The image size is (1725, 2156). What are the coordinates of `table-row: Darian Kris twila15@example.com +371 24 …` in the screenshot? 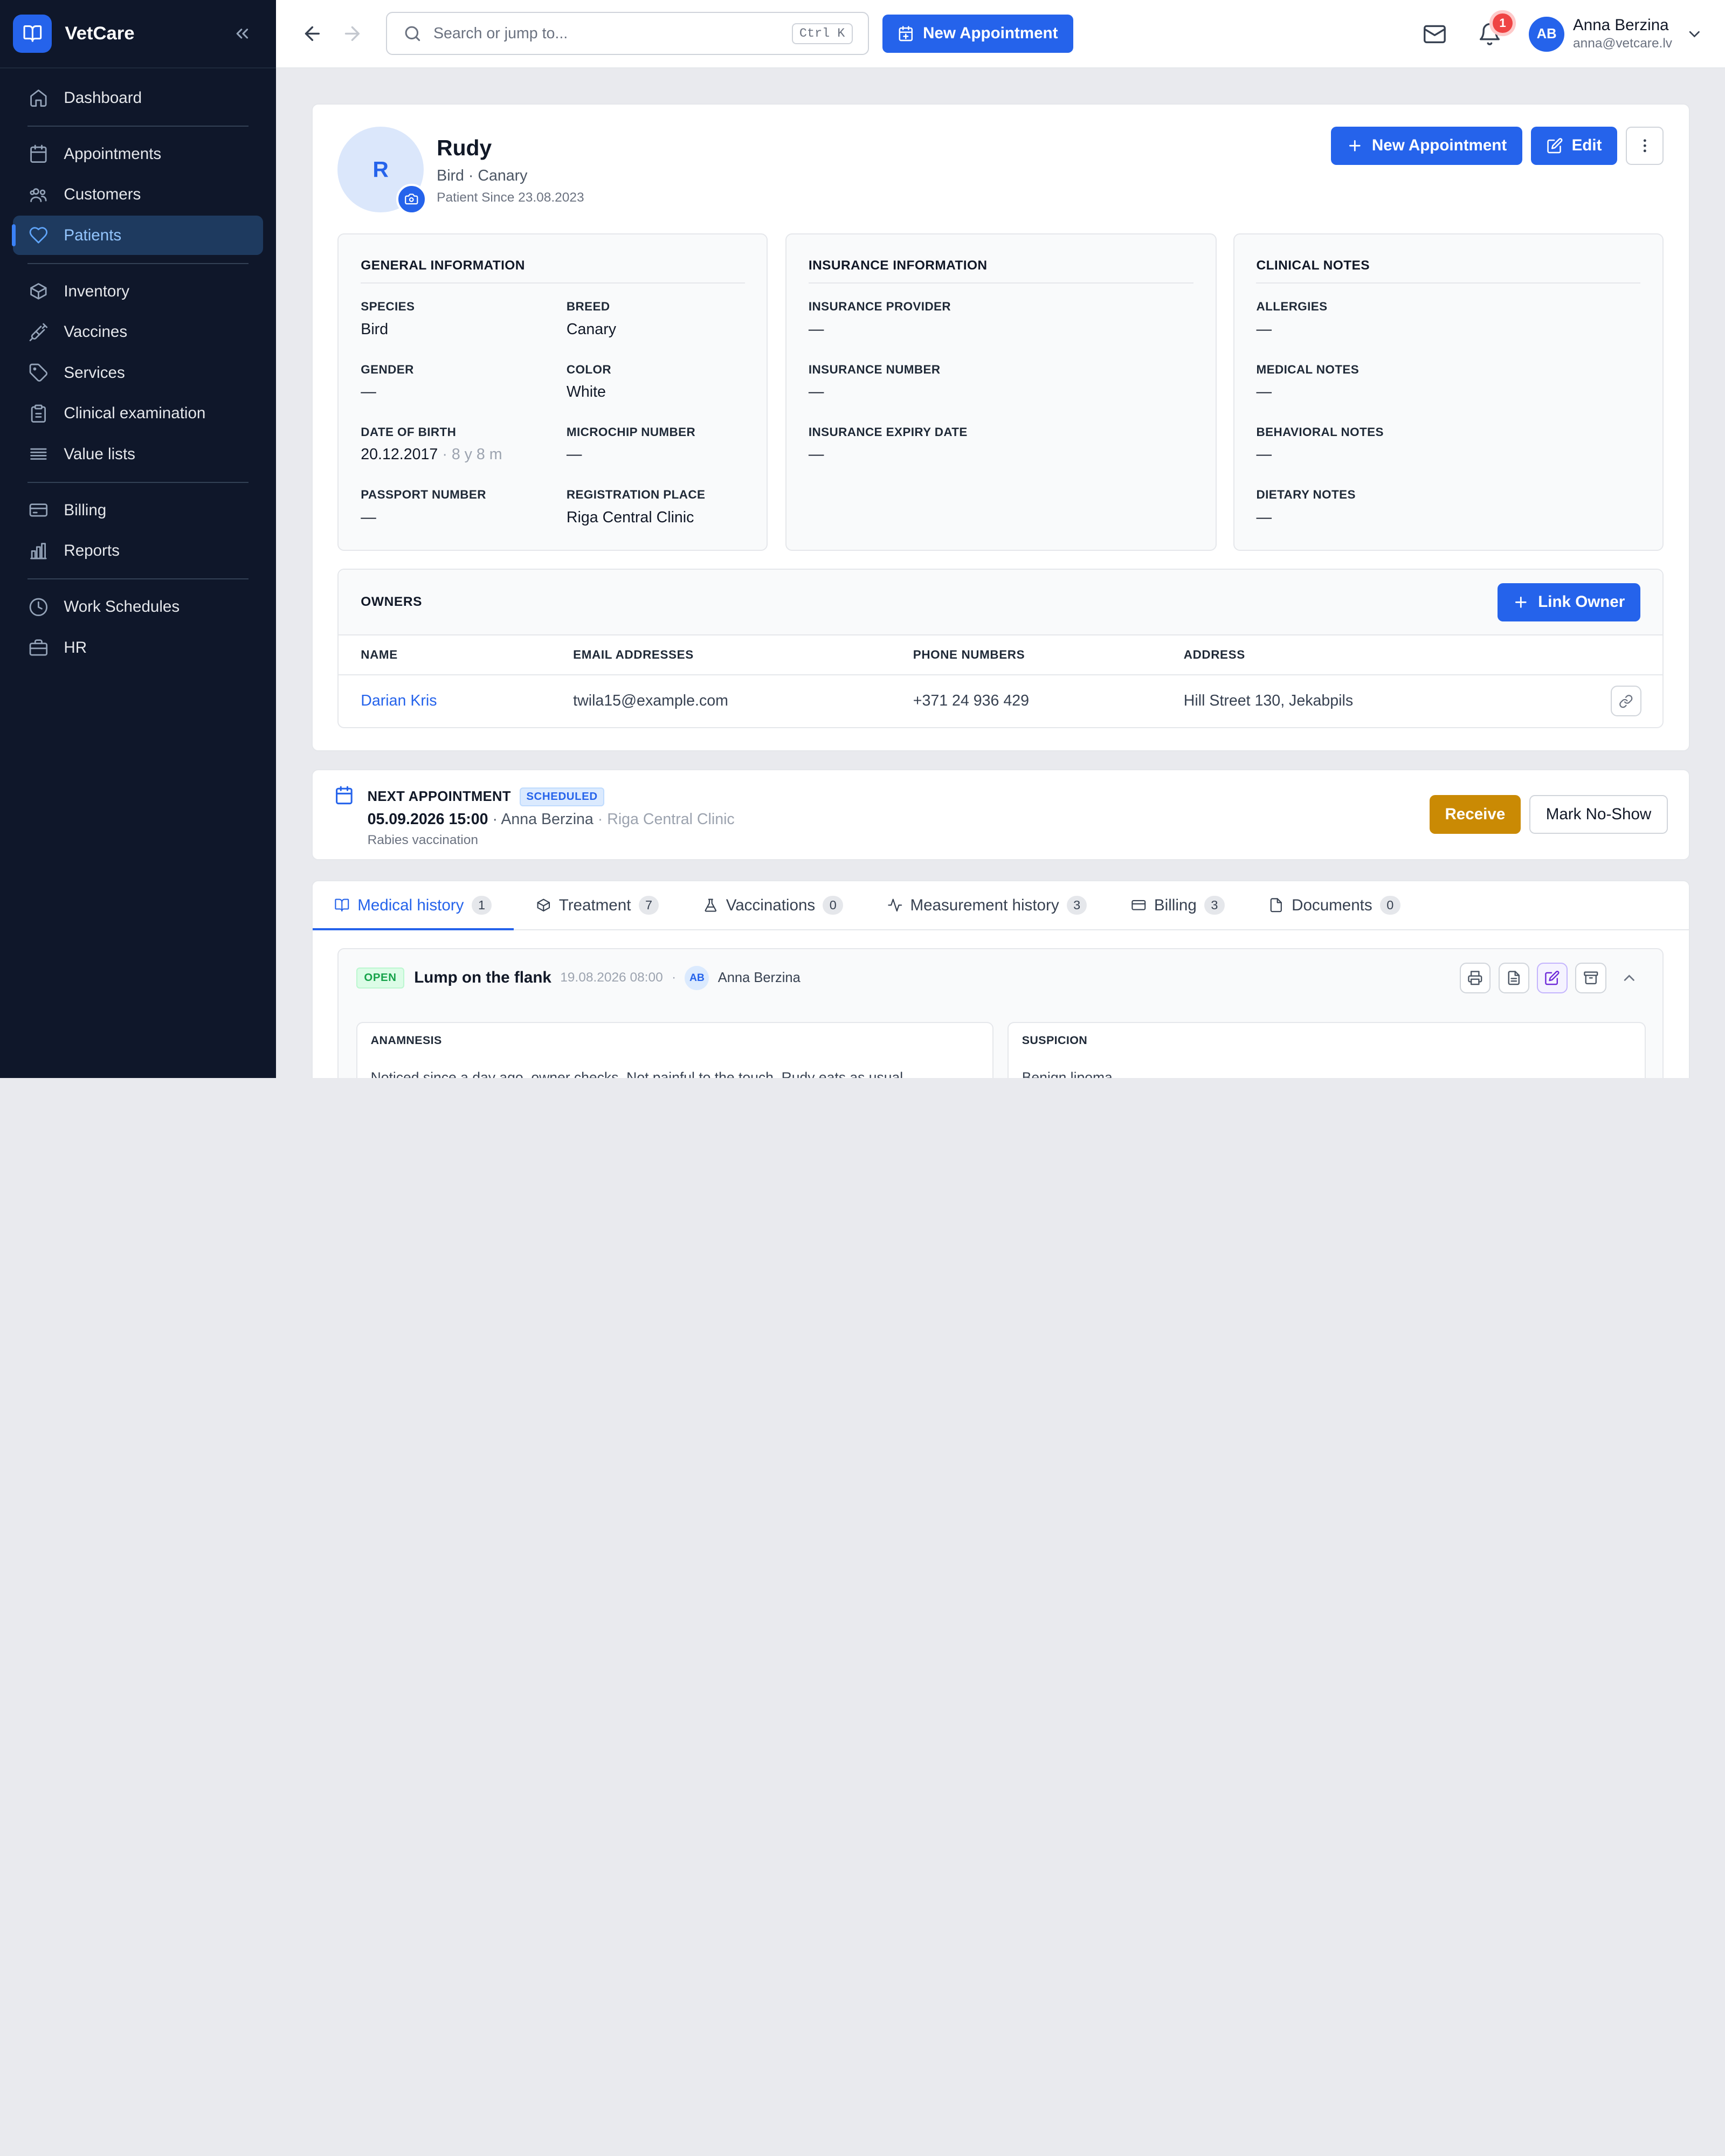 It's located at (1000, 701).